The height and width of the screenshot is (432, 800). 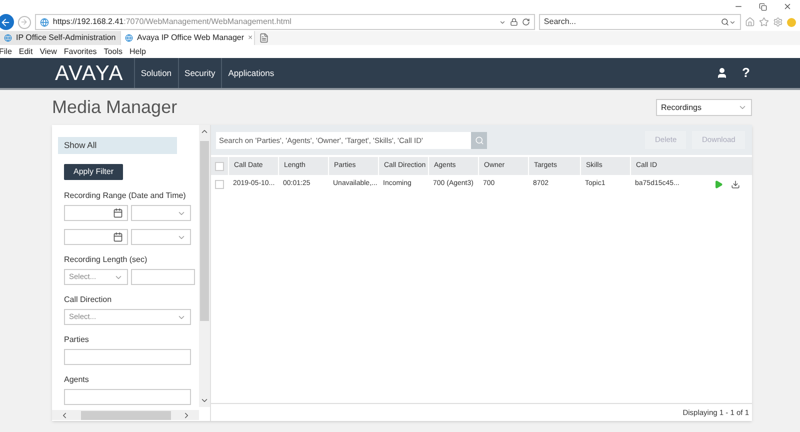 What do you see at coordinates (250, 38) in the screenshot?
I see `tab-close: ×` at bounding box center [250, 38].